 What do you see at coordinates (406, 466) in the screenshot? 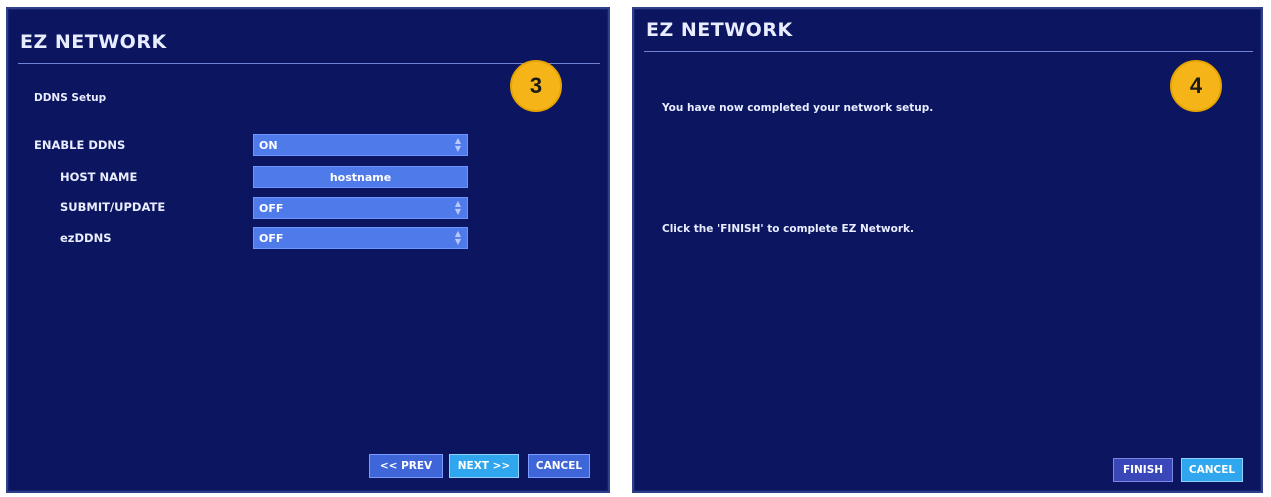
I see `prev-button: << PREV` at bounding box center [406, 466].